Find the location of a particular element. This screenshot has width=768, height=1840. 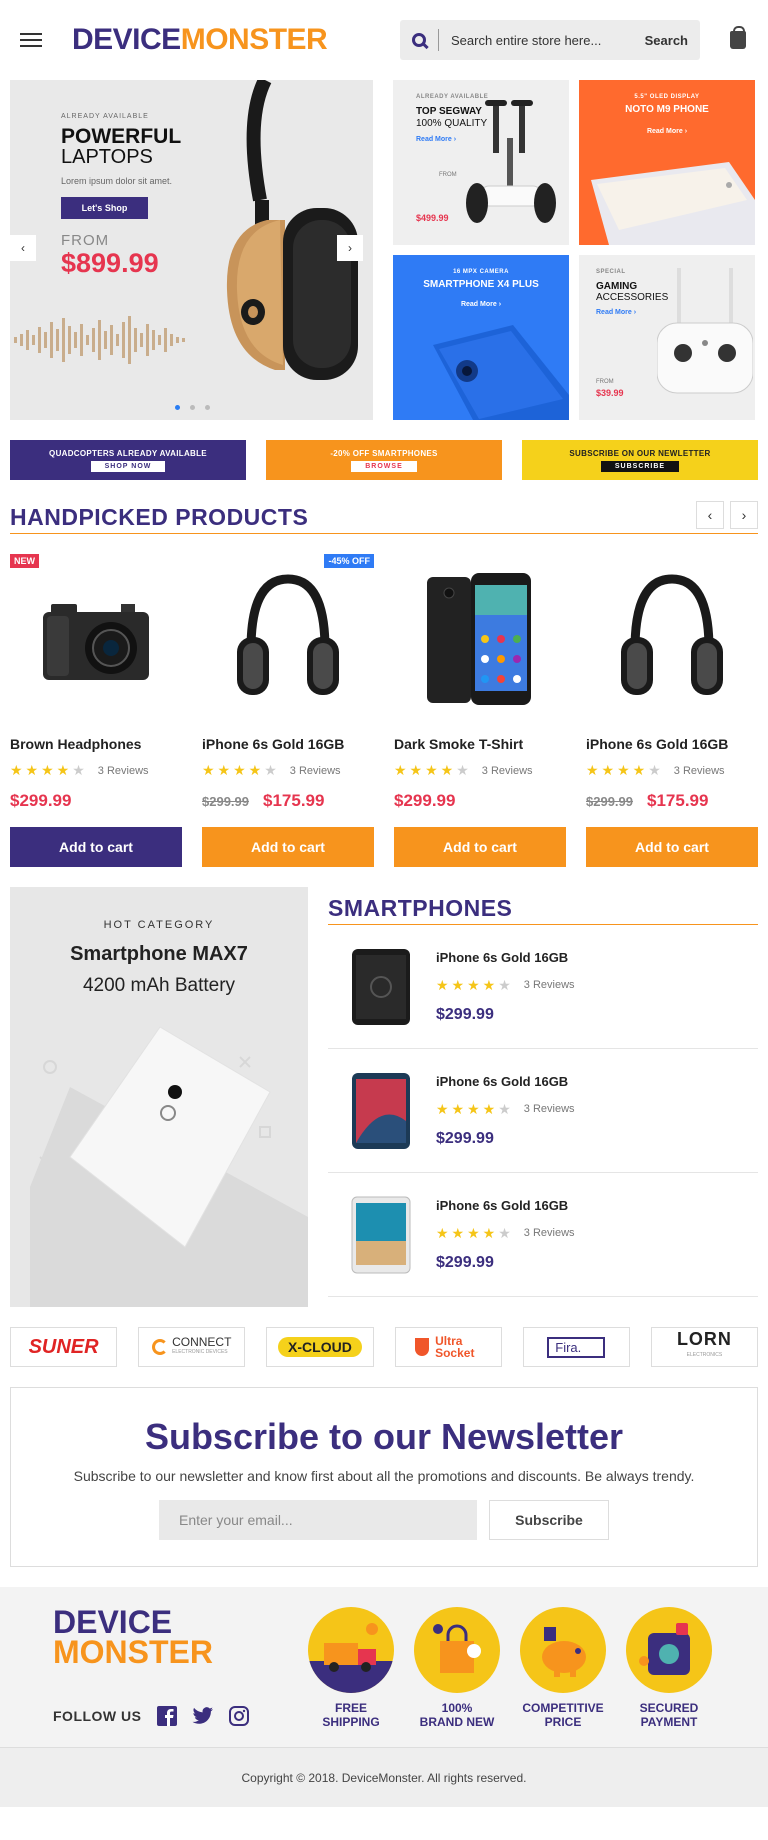

tile-noto-title: NOTO M9 PHONE is located at coordinates (667, 109).